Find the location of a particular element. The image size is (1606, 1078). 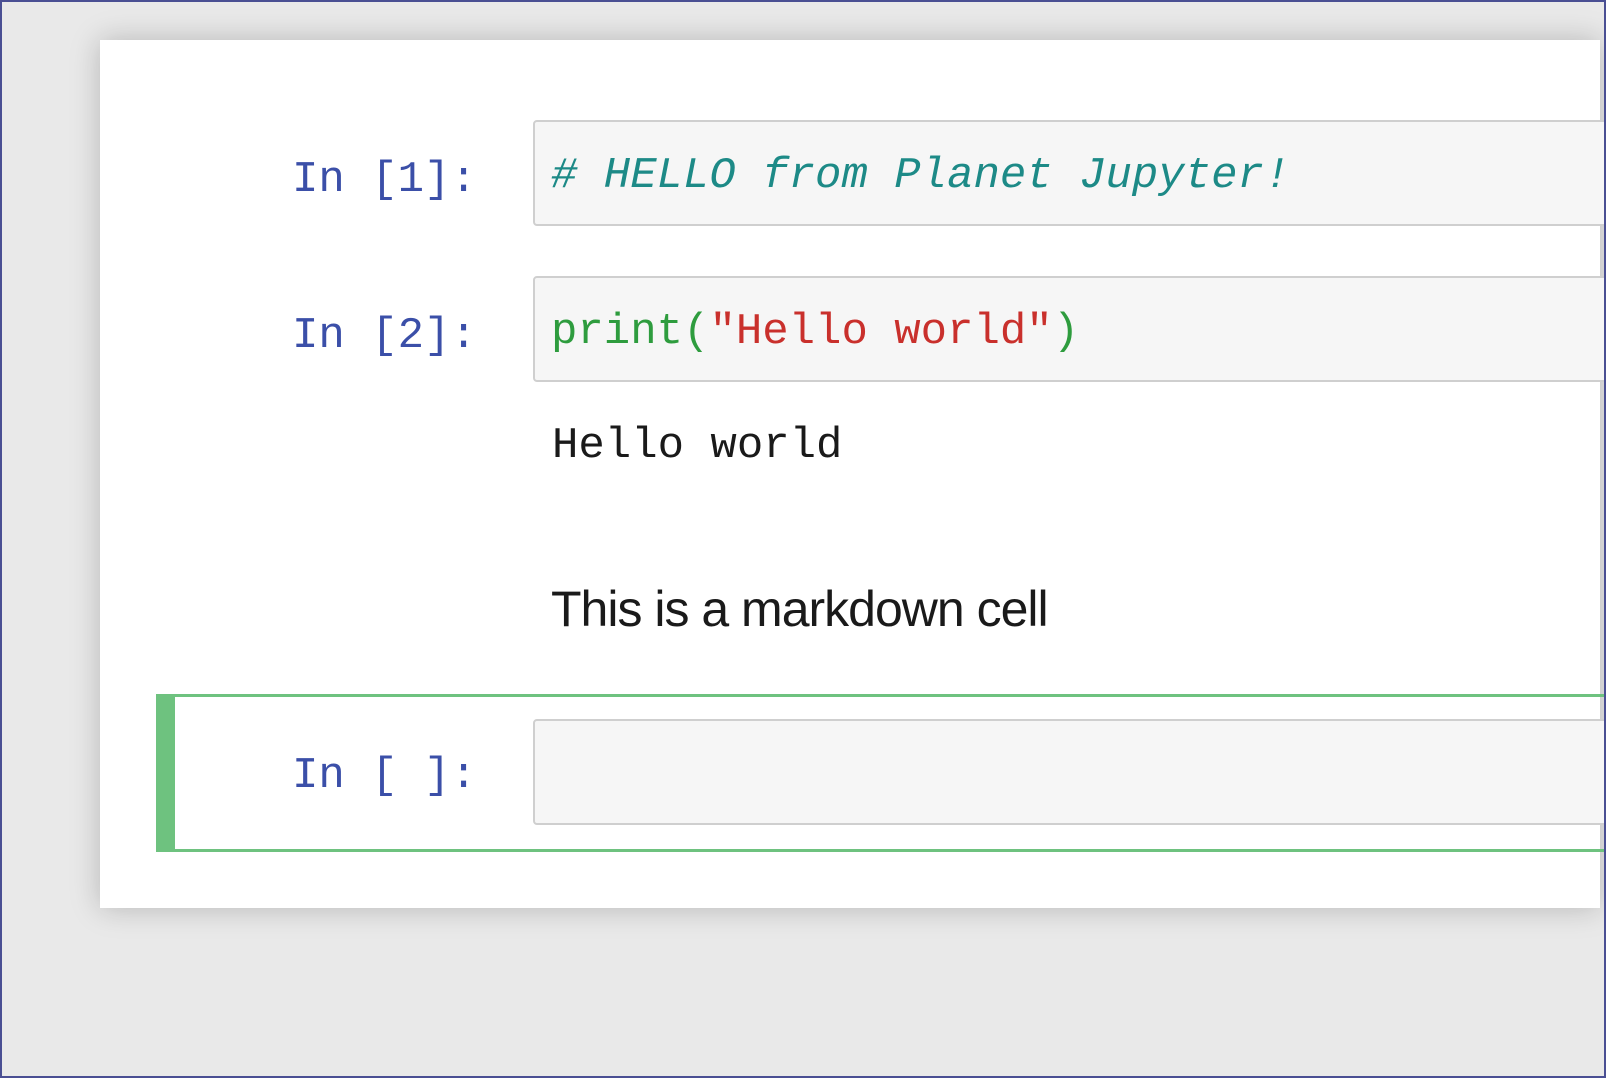

print-keyword: print( is located at coordinates (630, 332).